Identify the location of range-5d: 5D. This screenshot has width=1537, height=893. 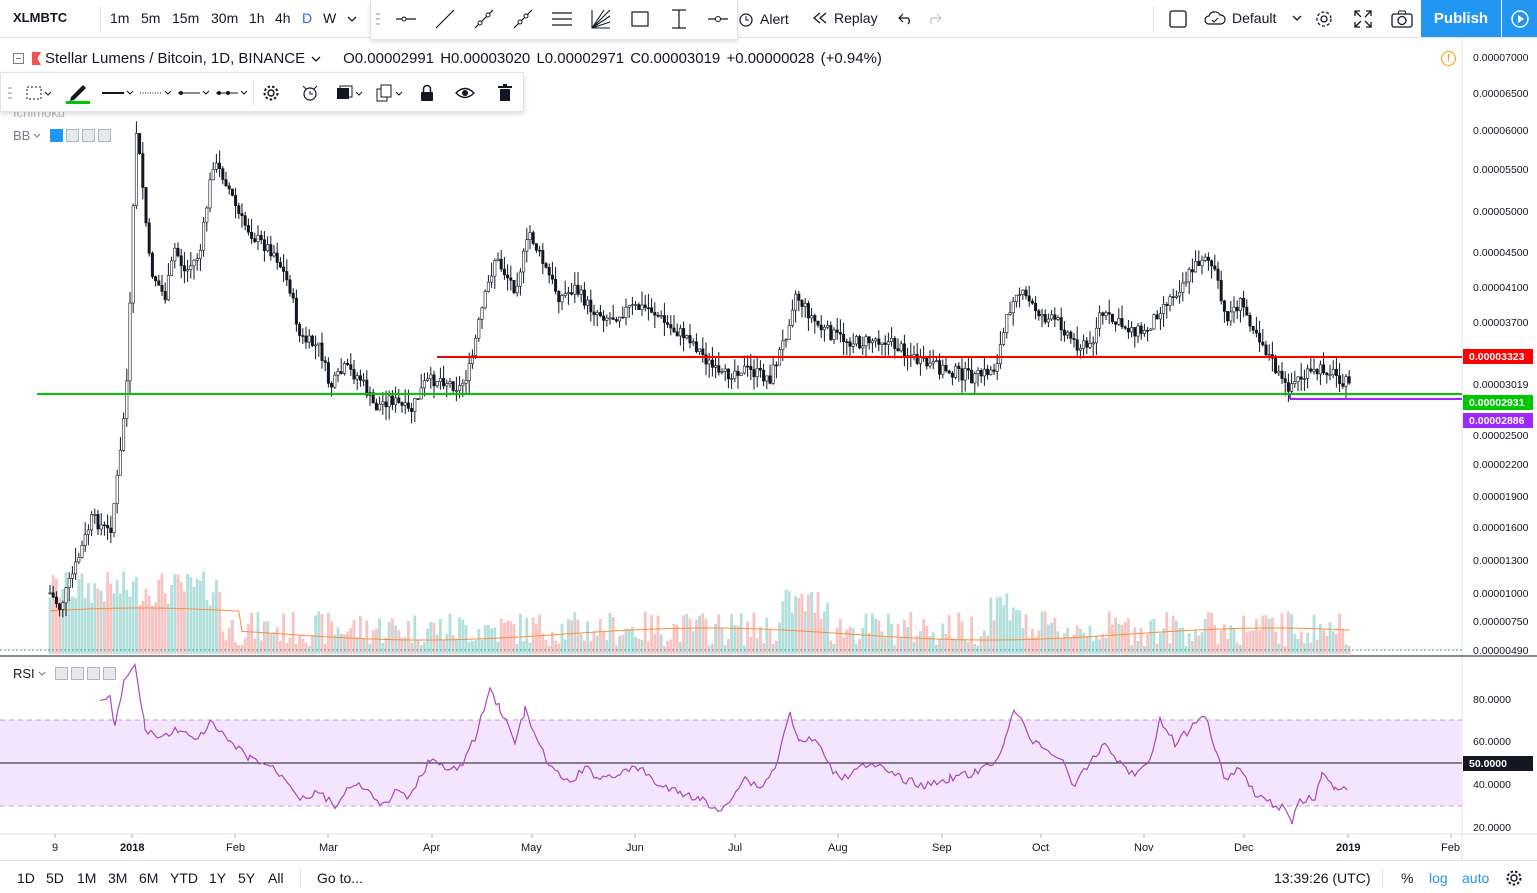
(55, 878).